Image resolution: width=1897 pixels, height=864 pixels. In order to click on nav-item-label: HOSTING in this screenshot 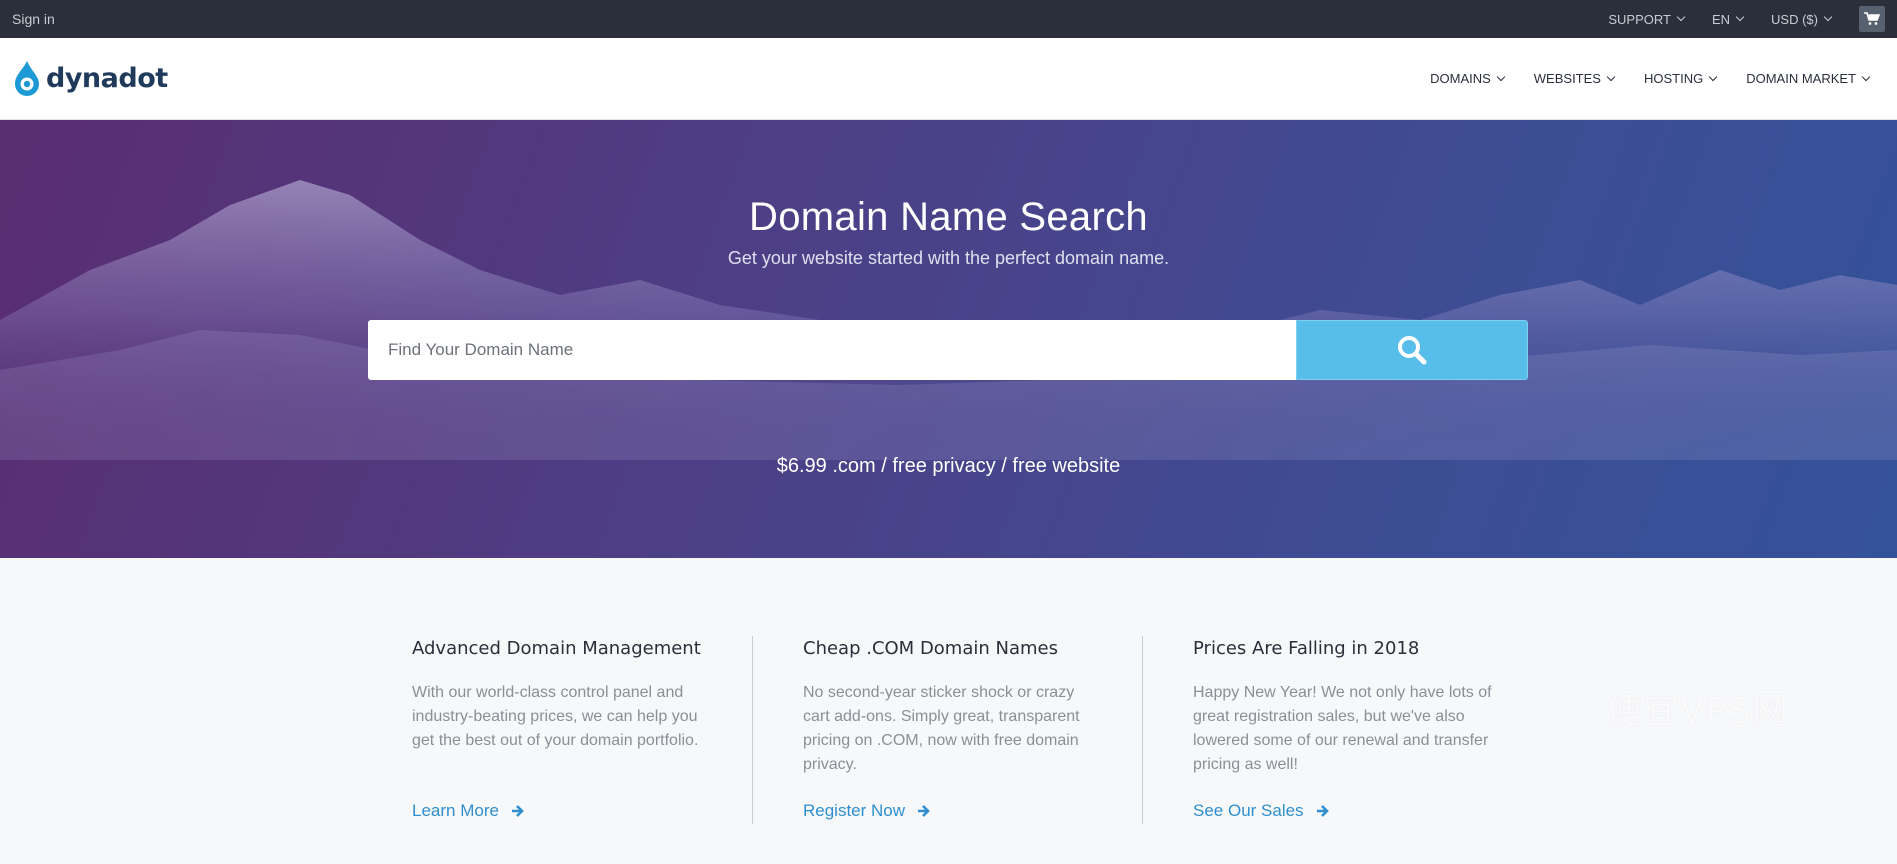, I will do `click(1673, 78)`.